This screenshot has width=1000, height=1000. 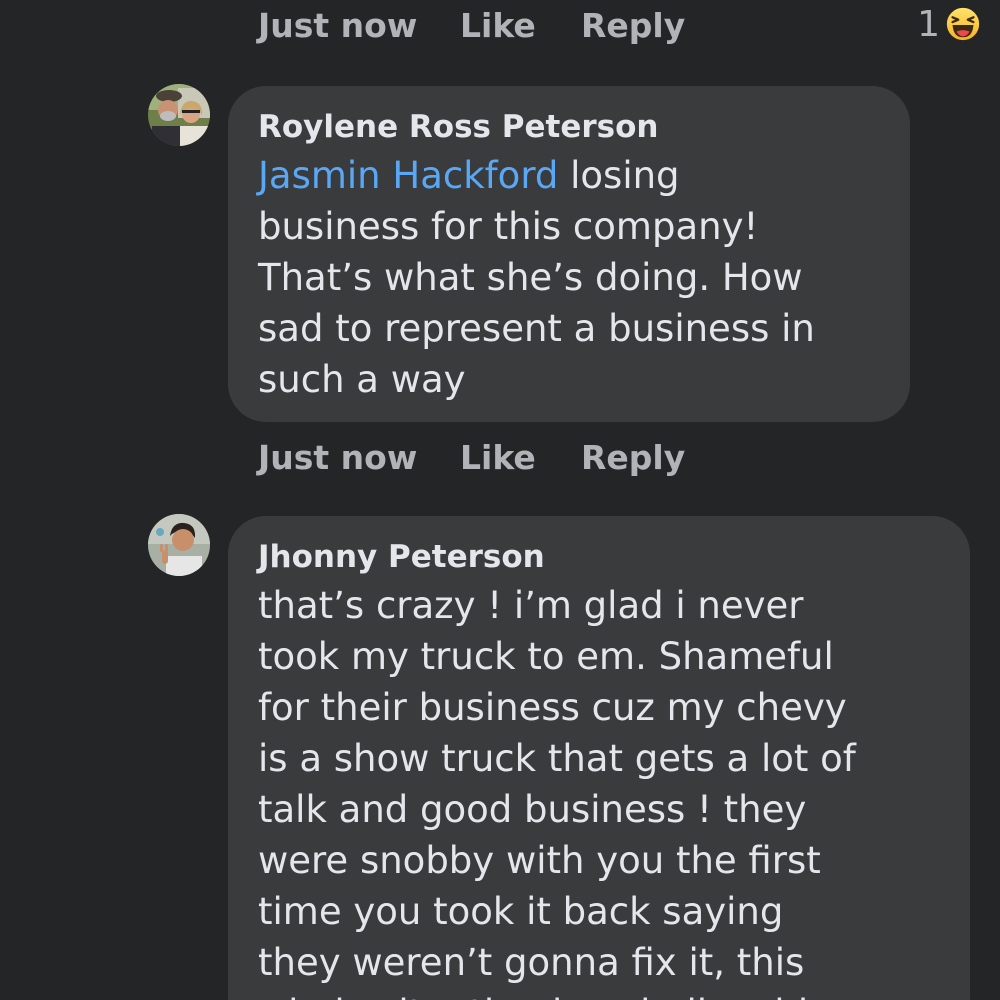 What do you see at coordinates (408, 175) in the screenshot?
I see `mention-link: Jasmin Hackford` at bounding box center [408, 175].